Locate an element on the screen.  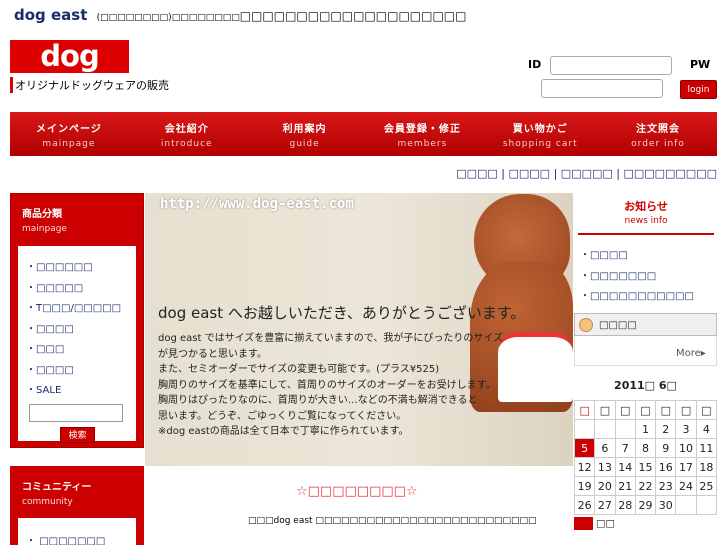
nav-sublabel: shopping cart is located at coordinates (540, 144).